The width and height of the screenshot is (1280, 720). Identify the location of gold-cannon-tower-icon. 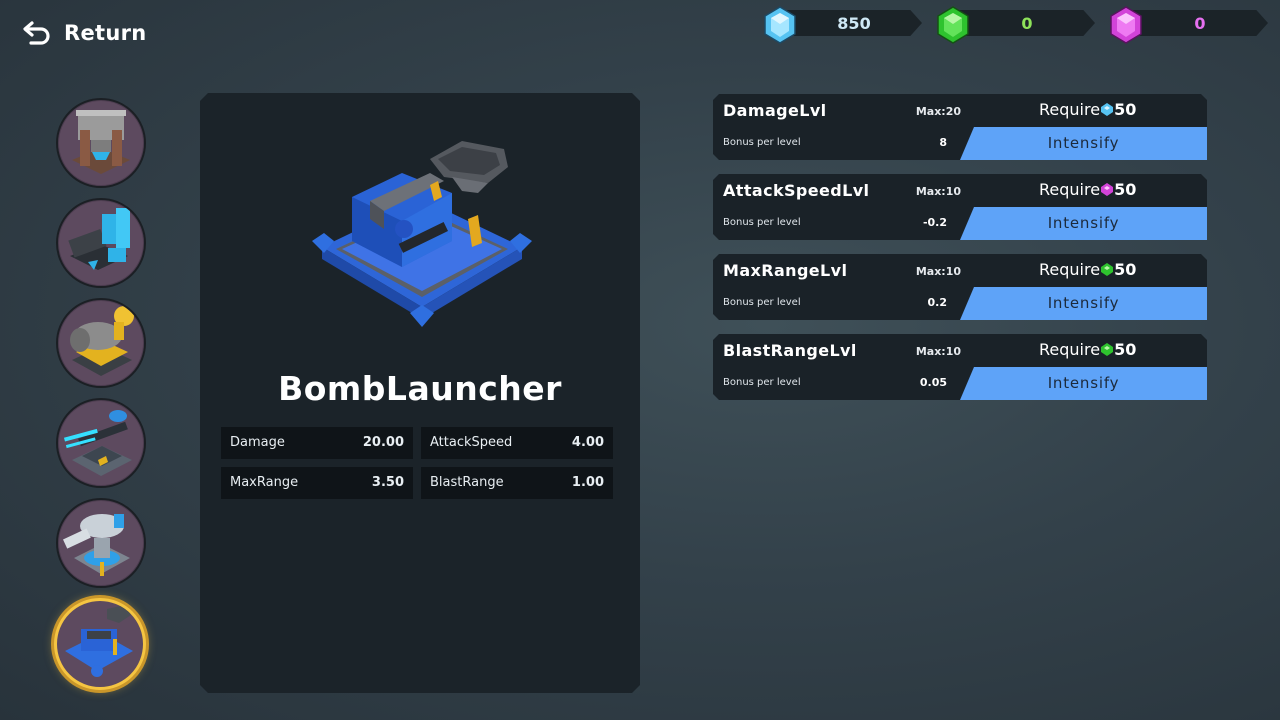
(102, 341).